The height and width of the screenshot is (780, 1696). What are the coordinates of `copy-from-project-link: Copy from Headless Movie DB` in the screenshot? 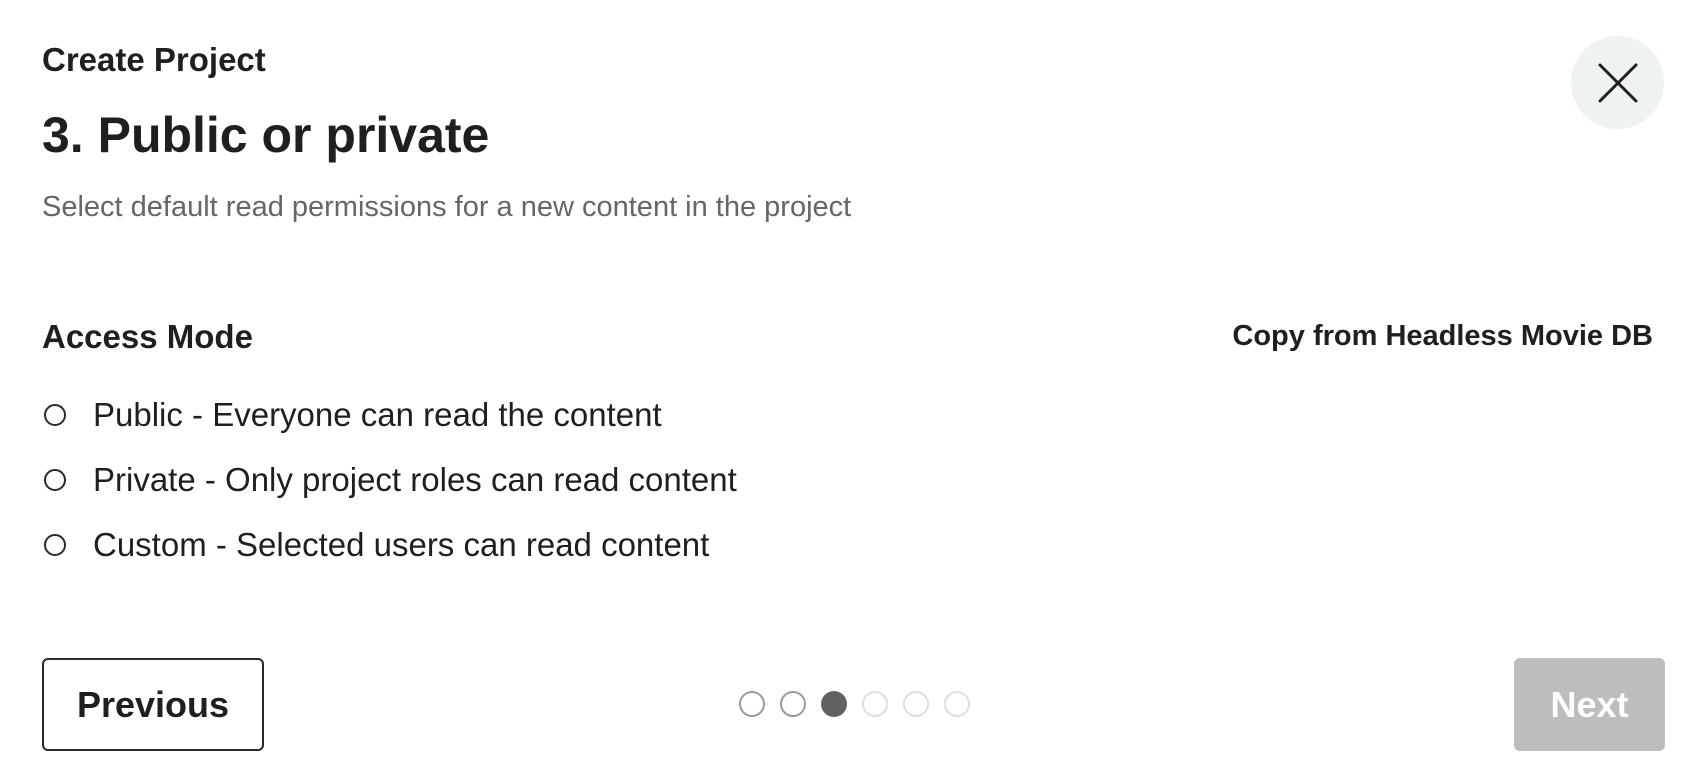 It's located at (1442, 336).